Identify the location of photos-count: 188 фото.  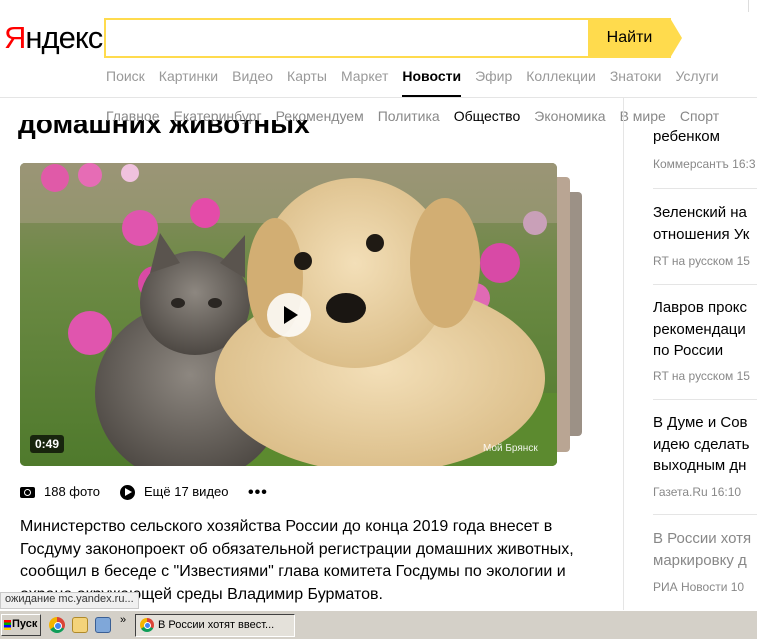
(72, 491).